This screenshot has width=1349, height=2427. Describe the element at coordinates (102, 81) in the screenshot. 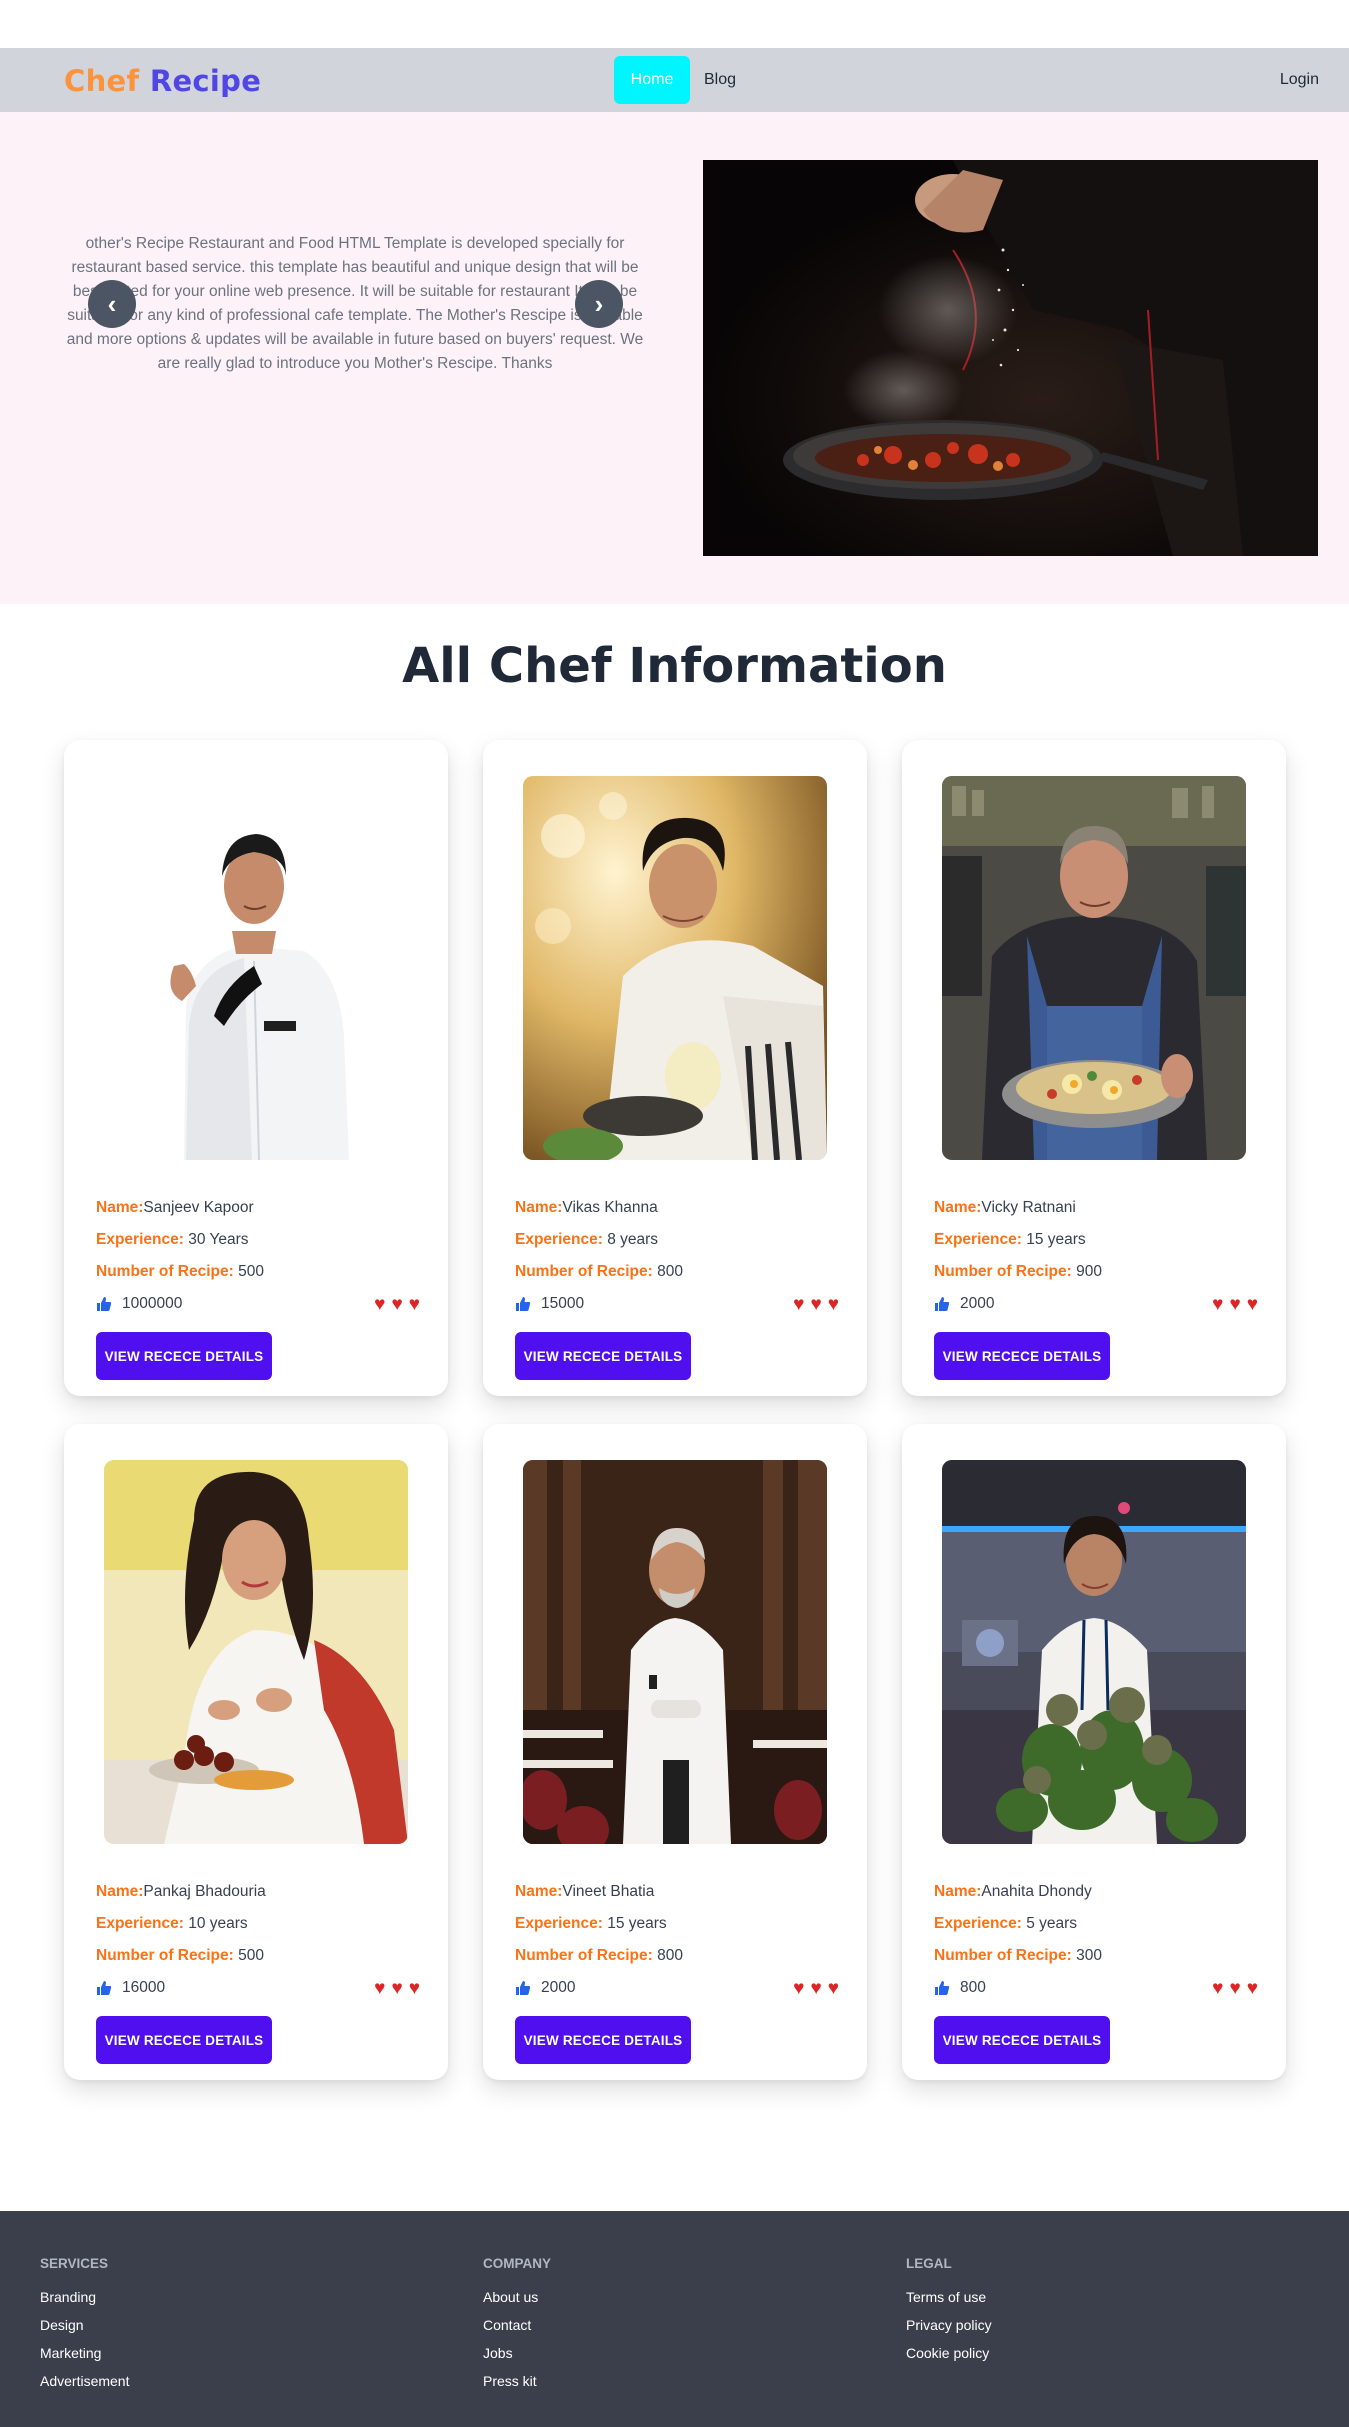

I see `logo-part-chef: Chef` at that location.